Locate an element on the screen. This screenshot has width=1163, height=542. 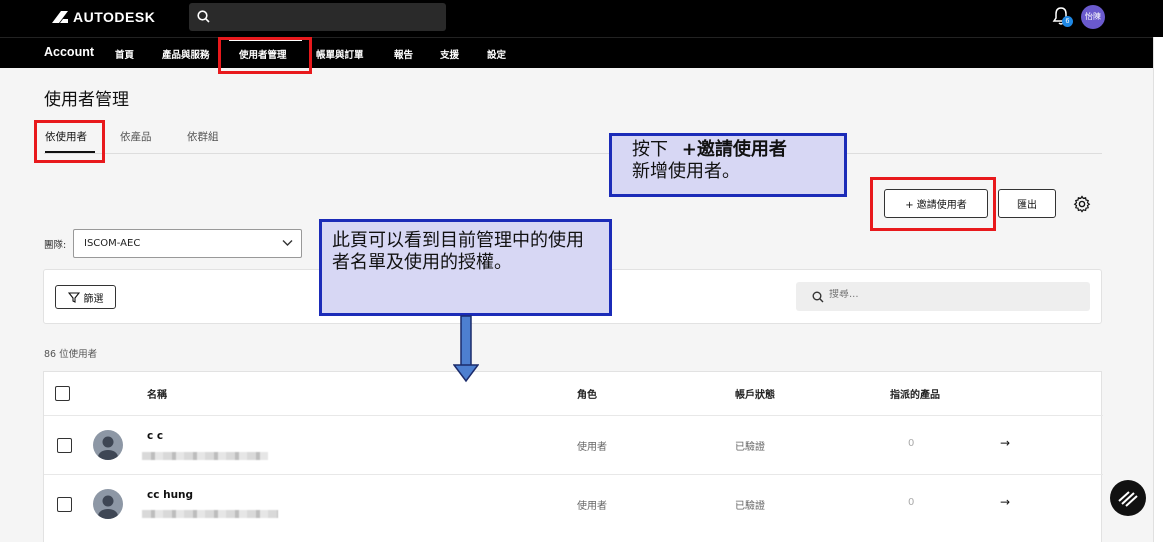
nav-item-reports: 報告 is located at coordinates (403, 54).